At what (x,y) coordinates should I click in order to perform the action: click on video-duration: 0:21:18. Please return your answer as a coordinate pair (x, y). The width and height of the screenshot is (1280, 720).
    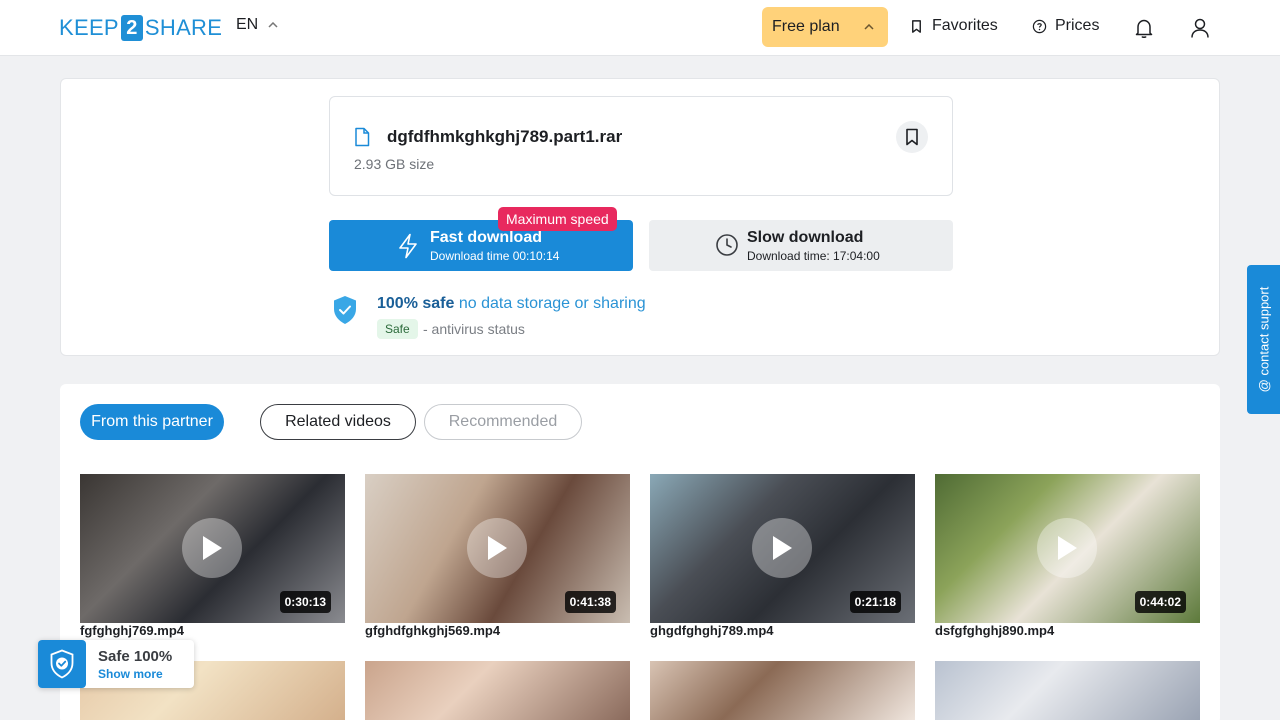
    Looking at the image, I should click on (875, 602).